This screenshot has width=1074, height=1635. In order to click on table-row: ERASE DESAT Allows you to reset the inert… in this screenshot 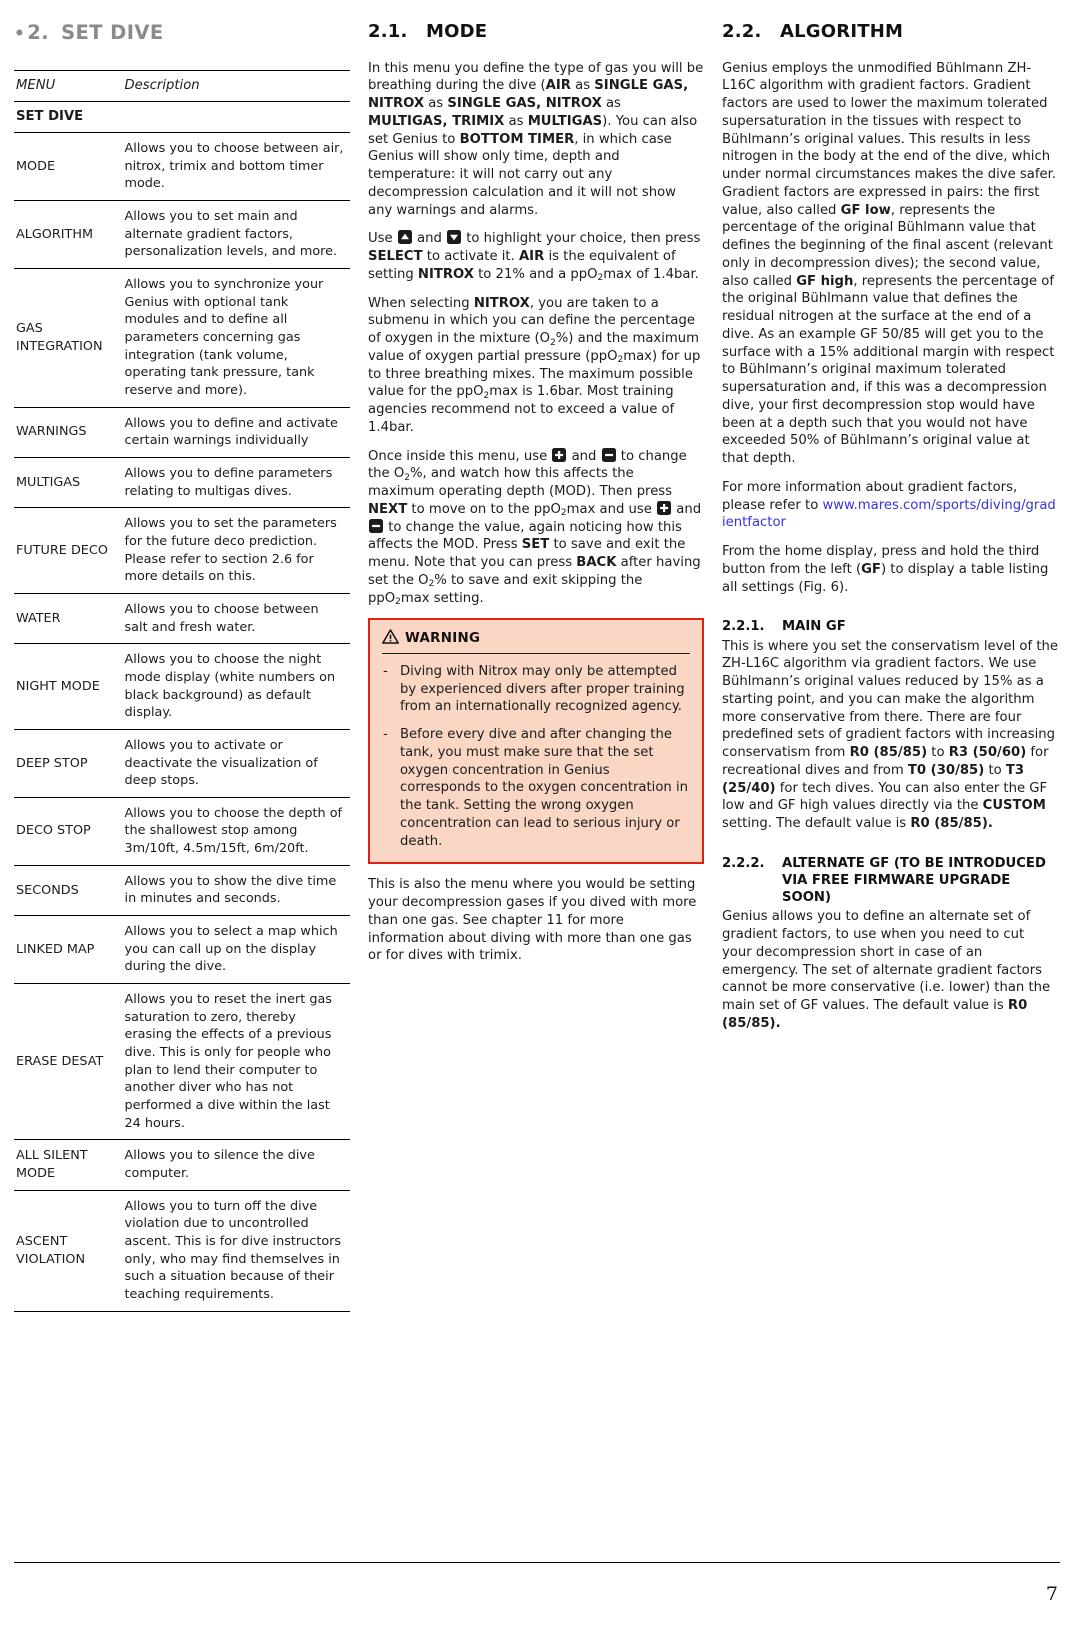, I will do `click(182, 1062)`.